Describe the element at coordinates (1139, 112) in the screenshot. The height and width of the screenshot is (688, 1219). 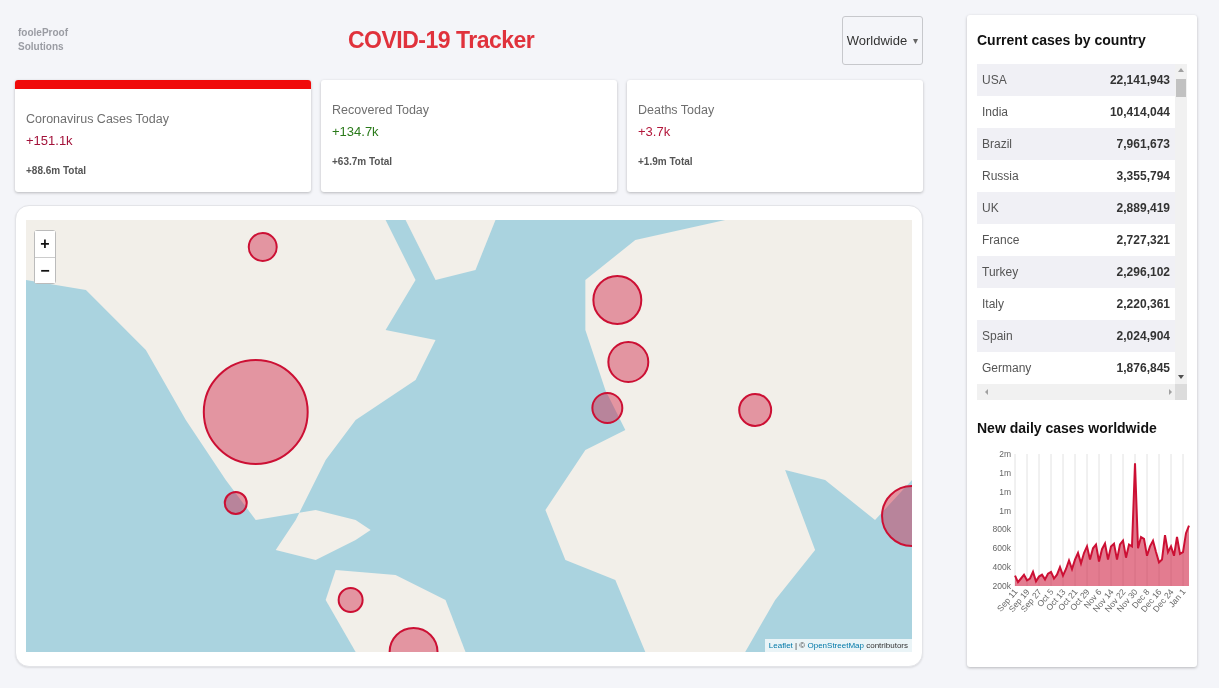
I see `cases-cell: 10,414,044` at that location.